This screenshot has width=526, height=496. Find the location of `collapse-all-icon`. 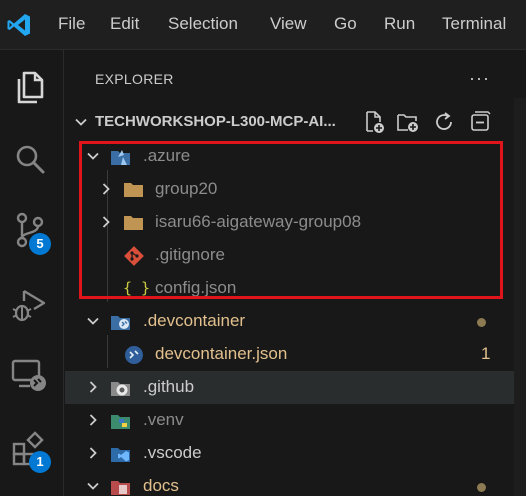

collapse-all-icon is located at coordinates (480, 122).